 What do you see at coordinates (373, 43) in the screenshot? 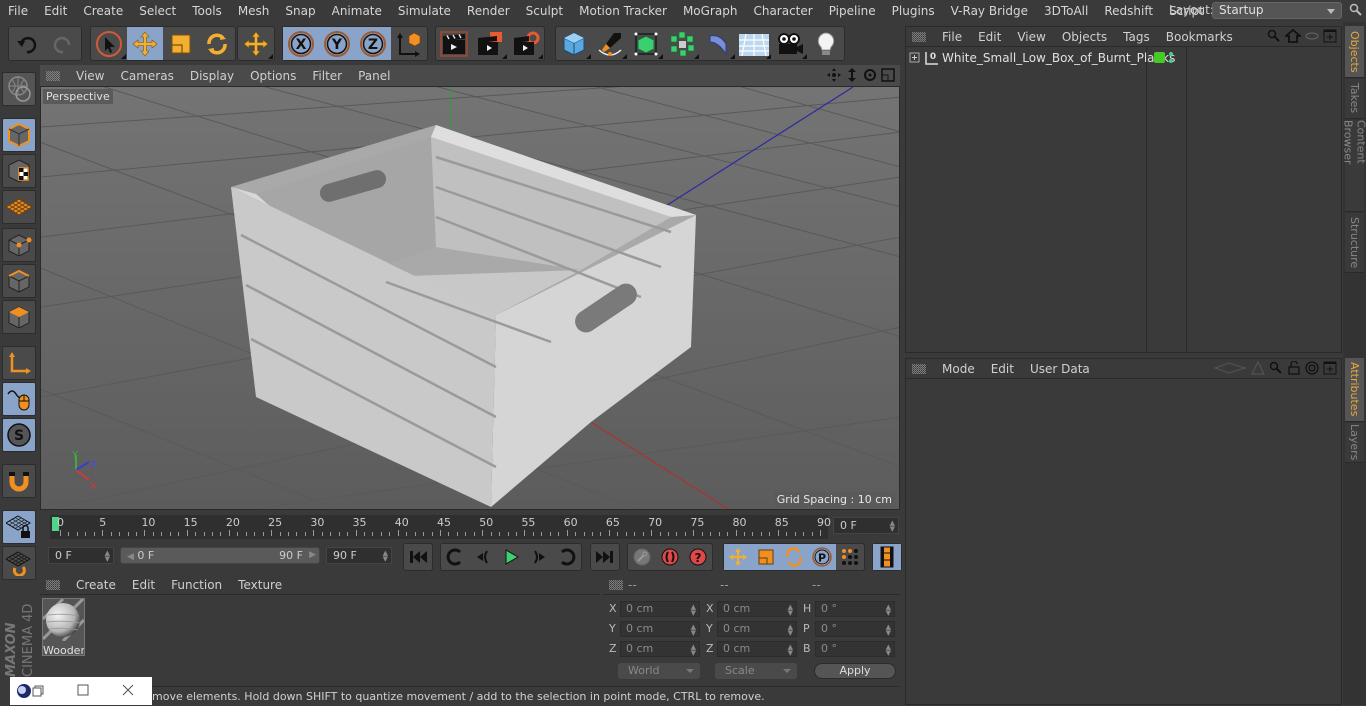
I see `z-axis-button: Z` at bounding box center [373, 43].